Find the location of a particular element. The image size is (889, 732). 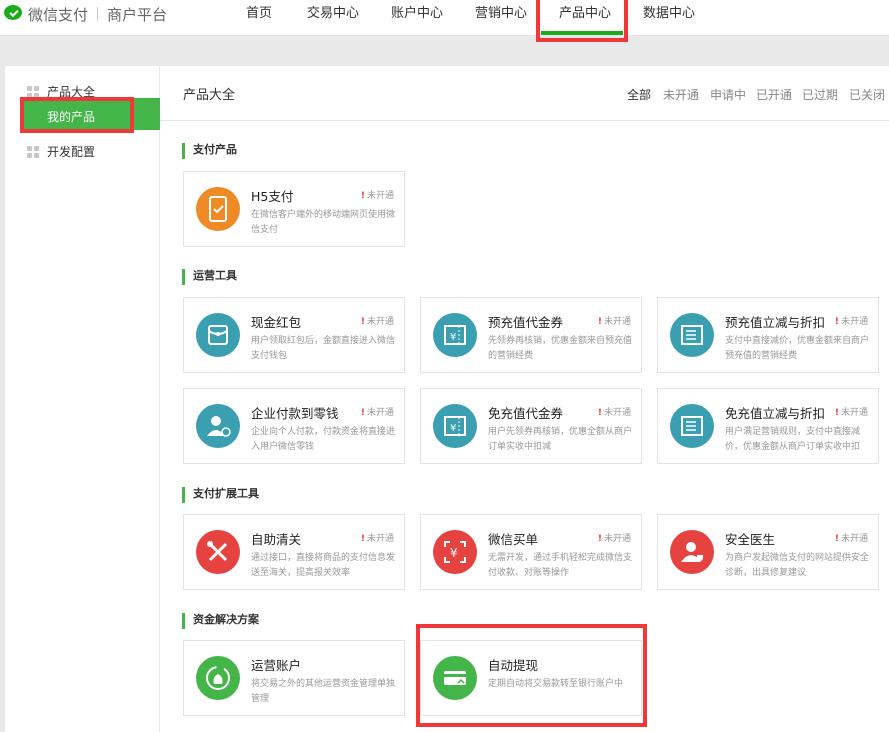

brand-logo: 微信支付 商户平台 is located at coordinates (85, 14).